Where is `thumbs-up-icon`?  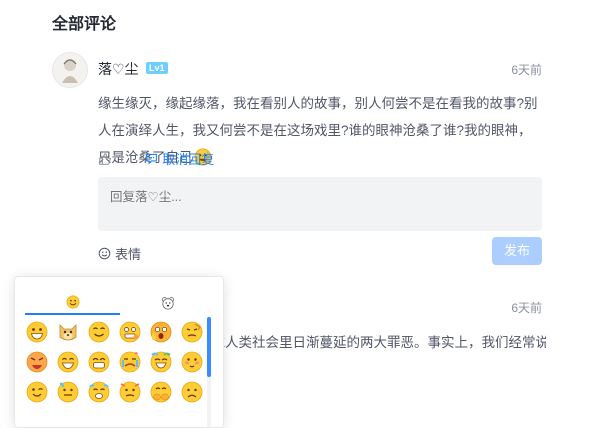
thumbs-up-icon is located at coordinates (105, 158).